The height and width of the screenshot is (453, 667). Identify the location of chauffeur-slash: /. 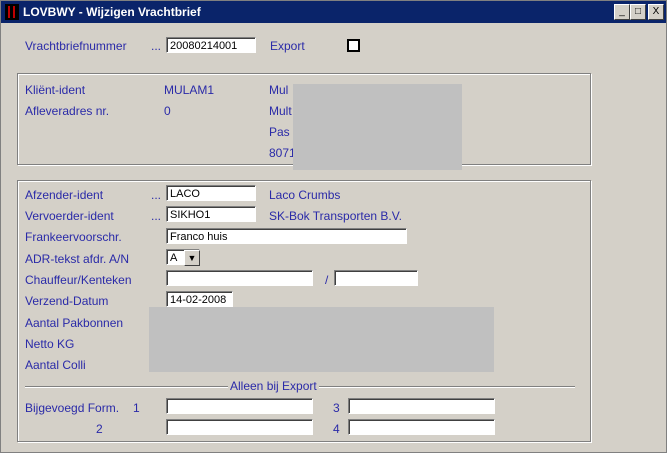
(327, 280).